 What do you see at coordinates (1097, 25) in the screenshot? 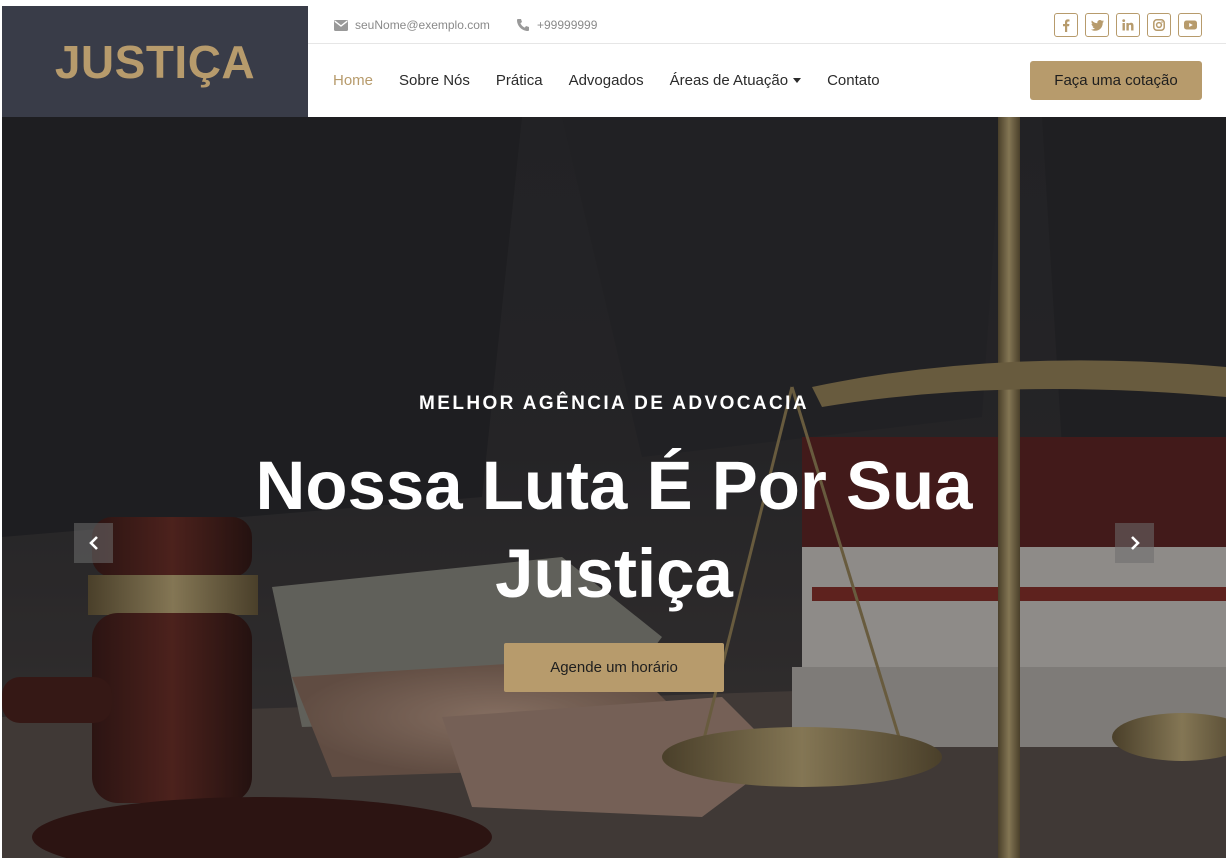
I see `twitter-icon` at bounding box center [1097, 25].